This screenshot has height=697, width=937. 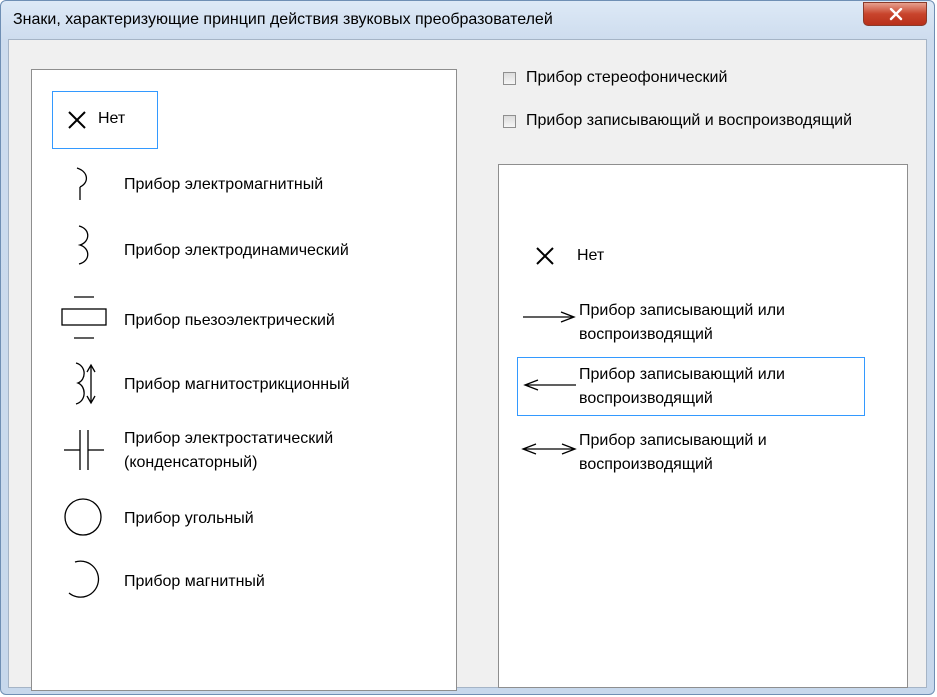 What do you see at coordinates (509, 121) in the screenshot?
I see `record-play-checkbox` at bounding box center [509, 121].